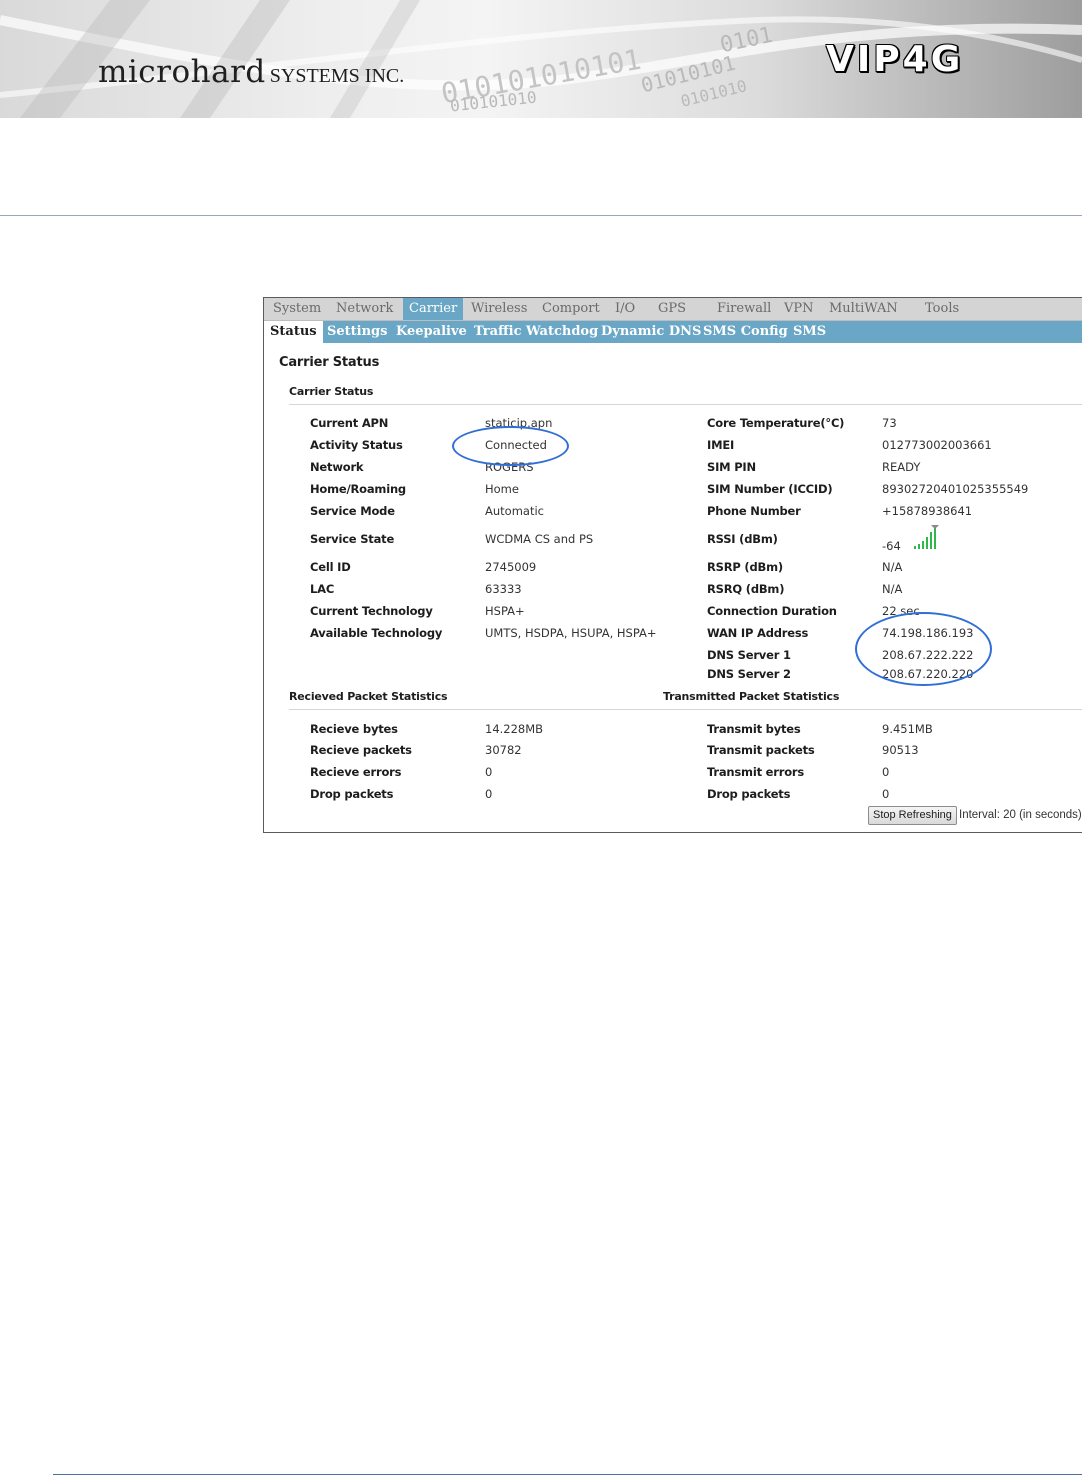 The image size is (1082, 1477). Describe the element at coordinates (357, 332) in the screenshot. I see `subtab-settings: Settings` at that location.